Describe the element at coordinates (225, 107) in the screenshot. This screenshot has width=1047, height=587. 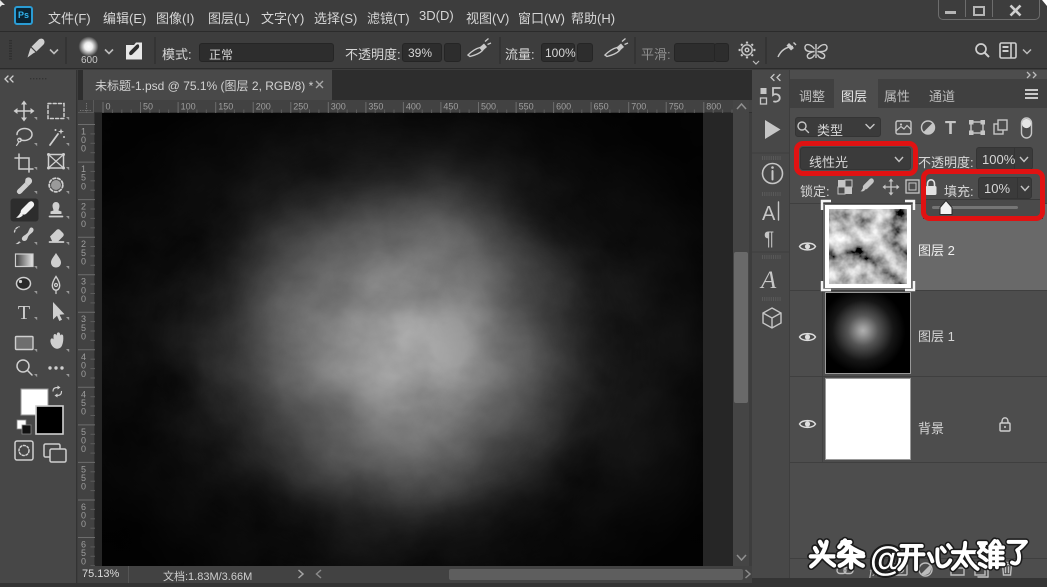
I see `svg-text: 150` at that location.